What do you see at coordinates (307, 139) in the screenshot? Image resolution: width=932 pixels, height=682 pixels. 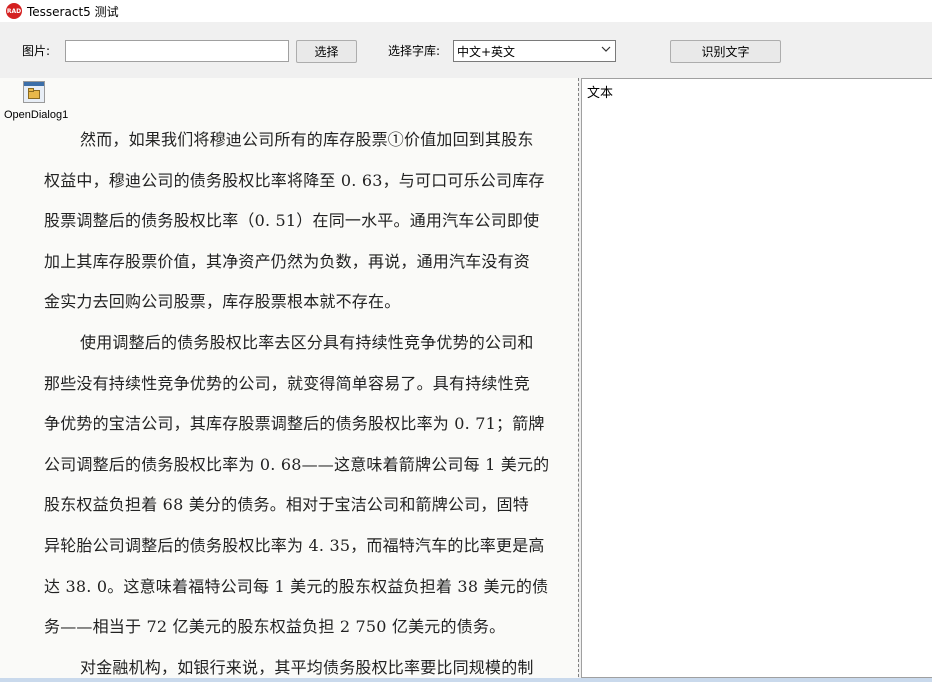 I see `page-line: 然而，如果我们将穆迪公司所有的库存股票①价值加回到其股东` at bounding box center [307, 139].